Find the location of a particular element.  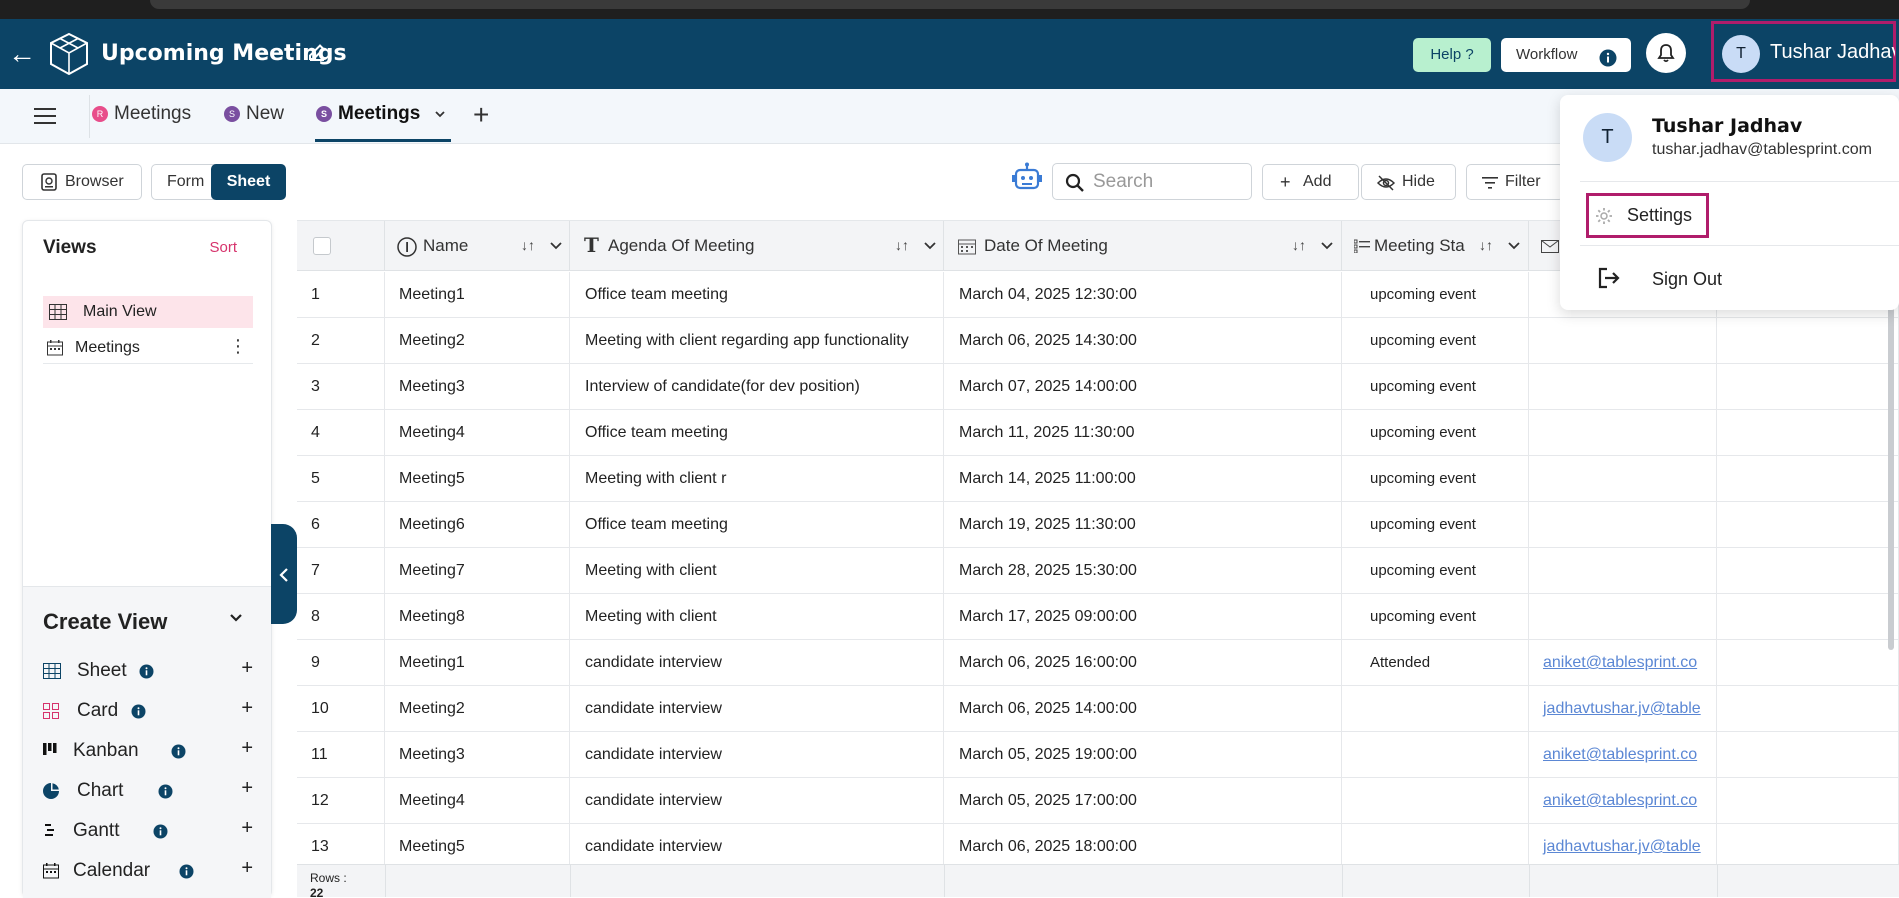

date-cell: March 06, 2025 14:30:00 is located at coordinates (1143, 341).